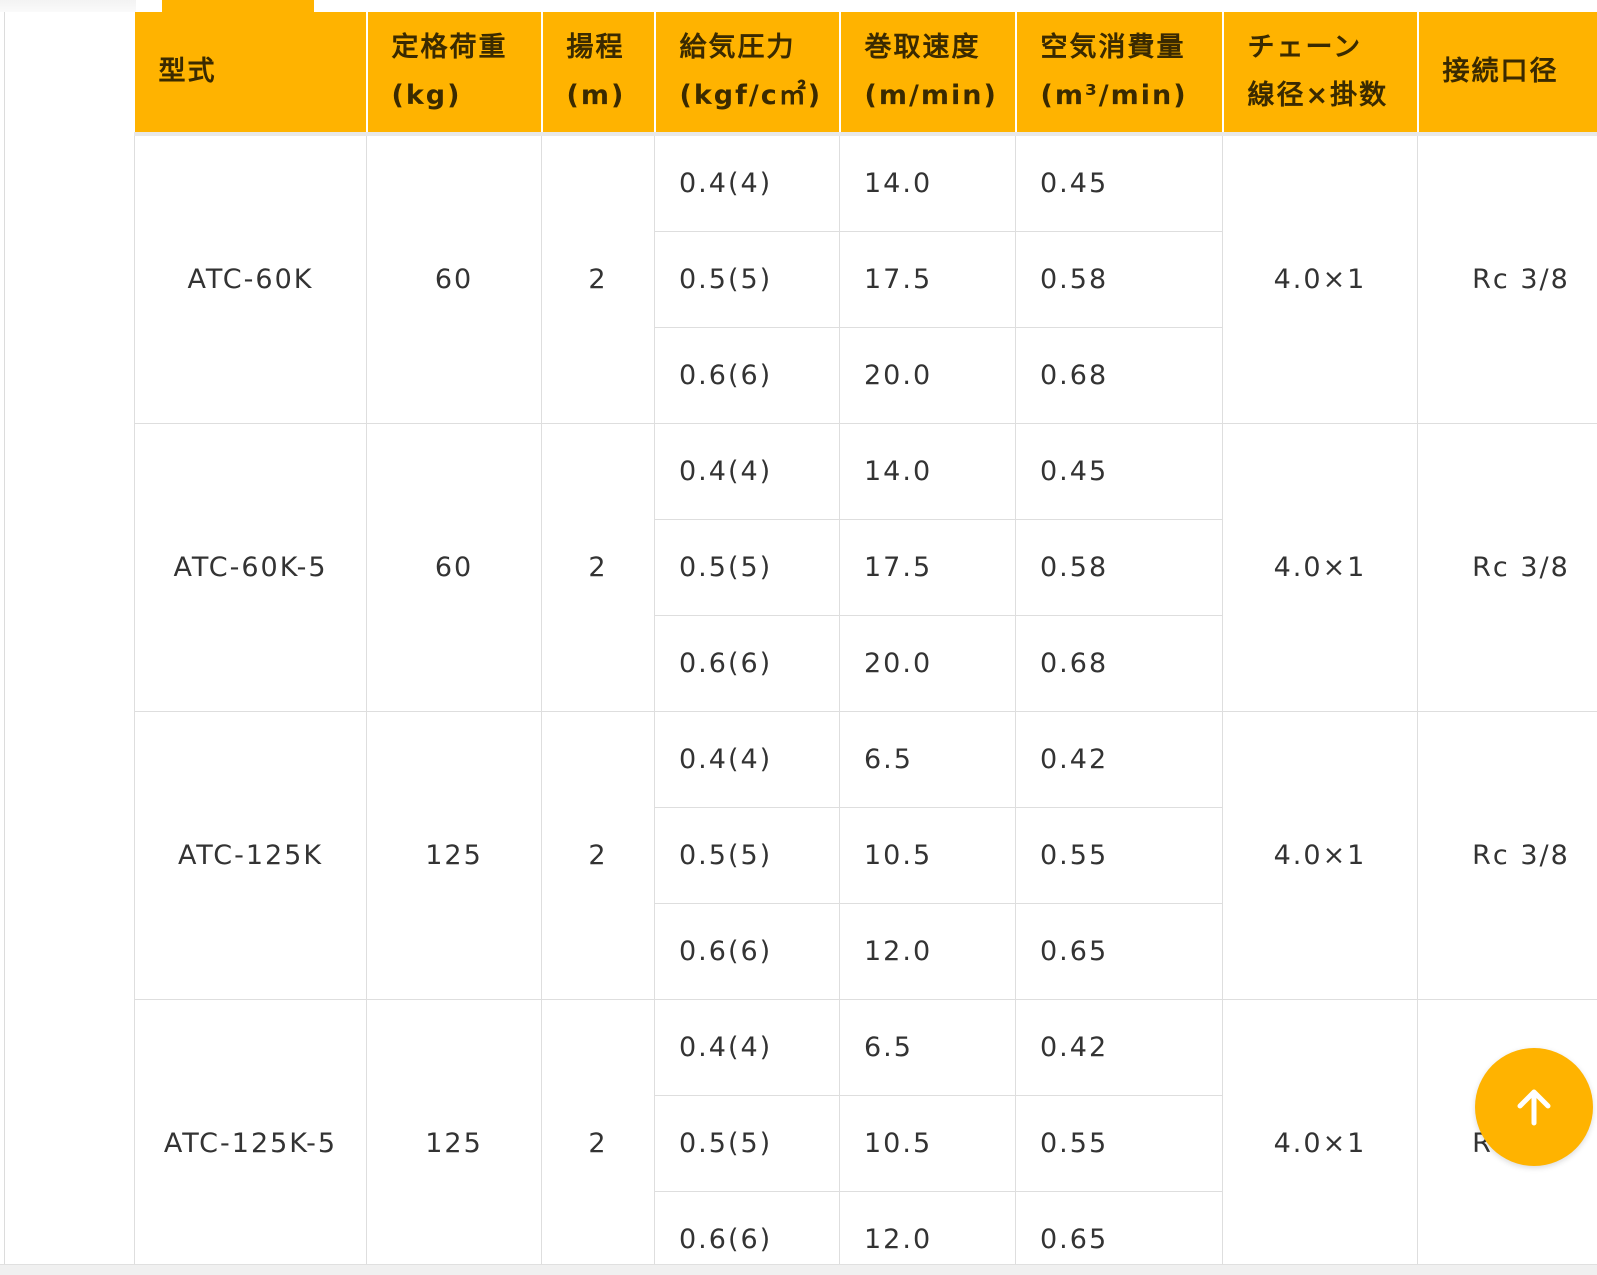 The height and width of the screenshot is (1275, 1597). Describe the element at coordinates (1520, 72) in the screenshot. I see `header-line: 接続口径` at that location.